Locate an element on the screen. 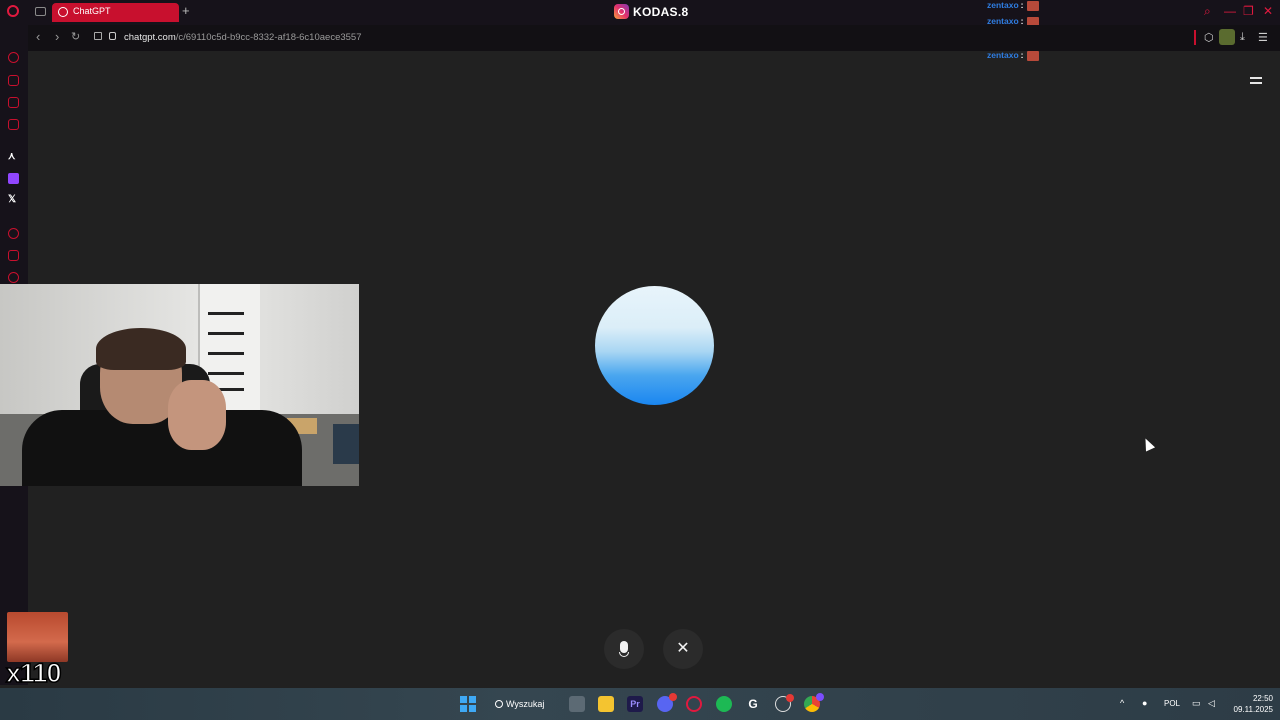 This screenshot has height=720, width=1280. webcam-person-body is located at coordinates (162, 448).